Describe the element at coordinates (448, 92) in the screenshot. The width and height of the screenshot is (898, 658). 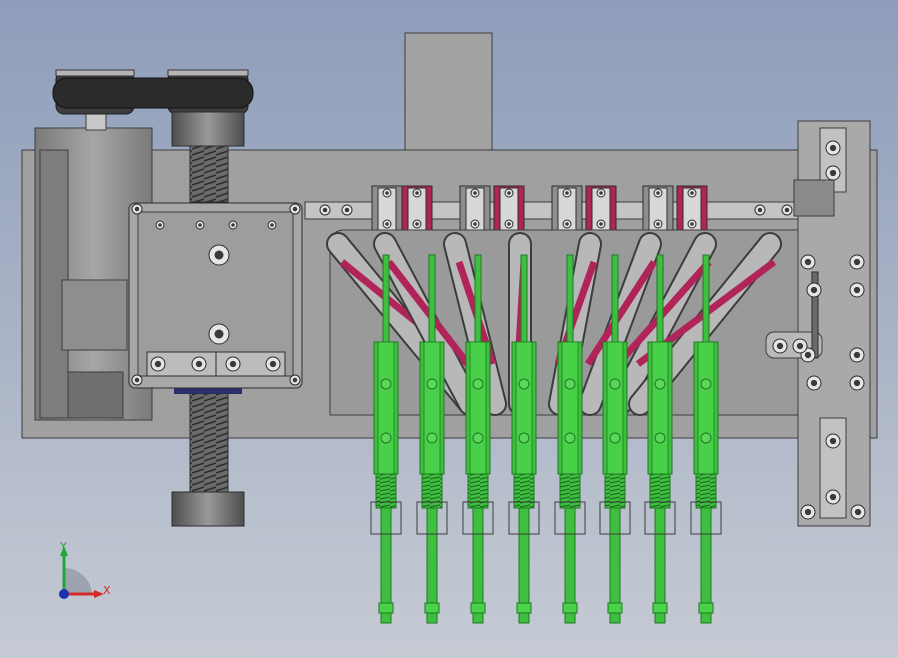
I see `top-plate` at that location.